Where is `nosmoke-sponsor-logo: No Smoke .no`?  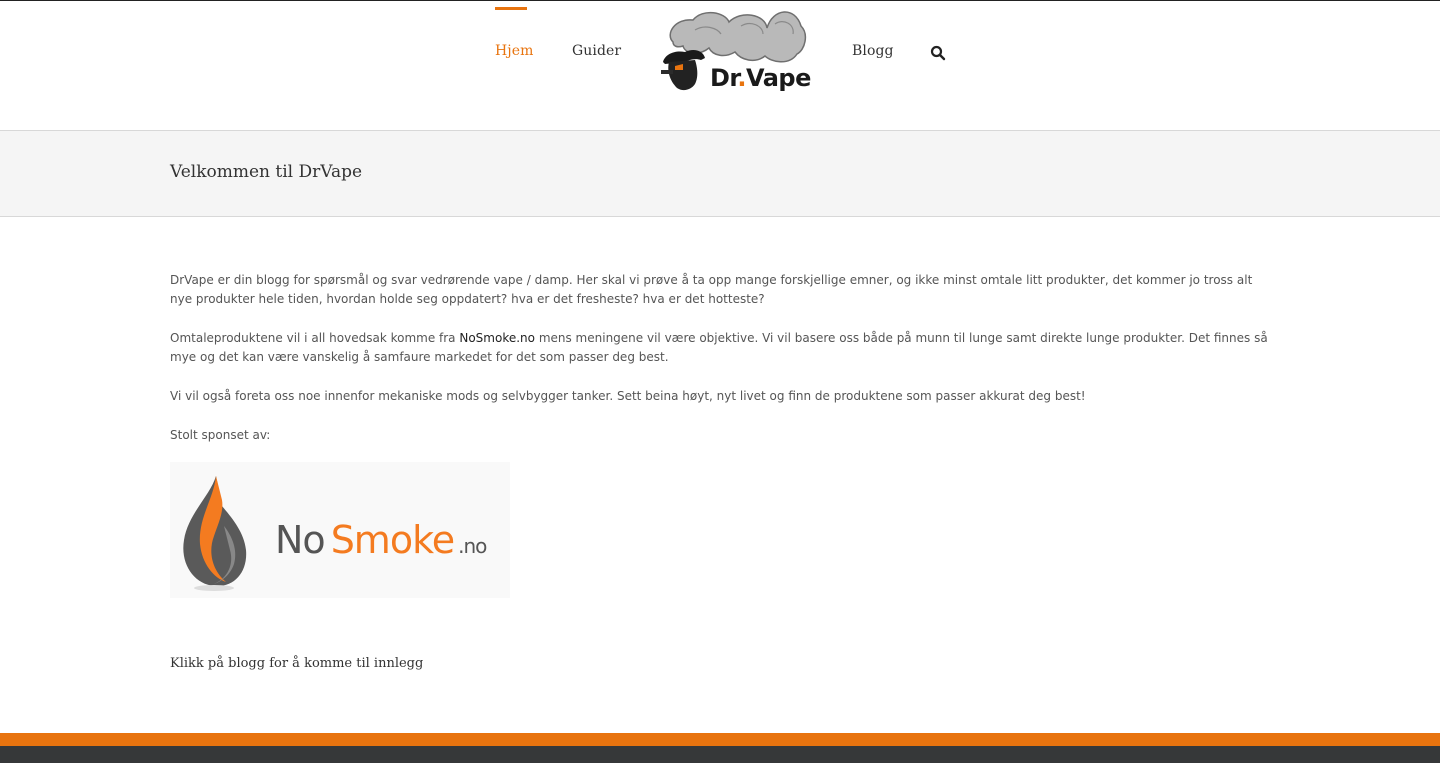
nosmoke-sponsor-logo: No Smoke .no is located at coordinates (340, 530).